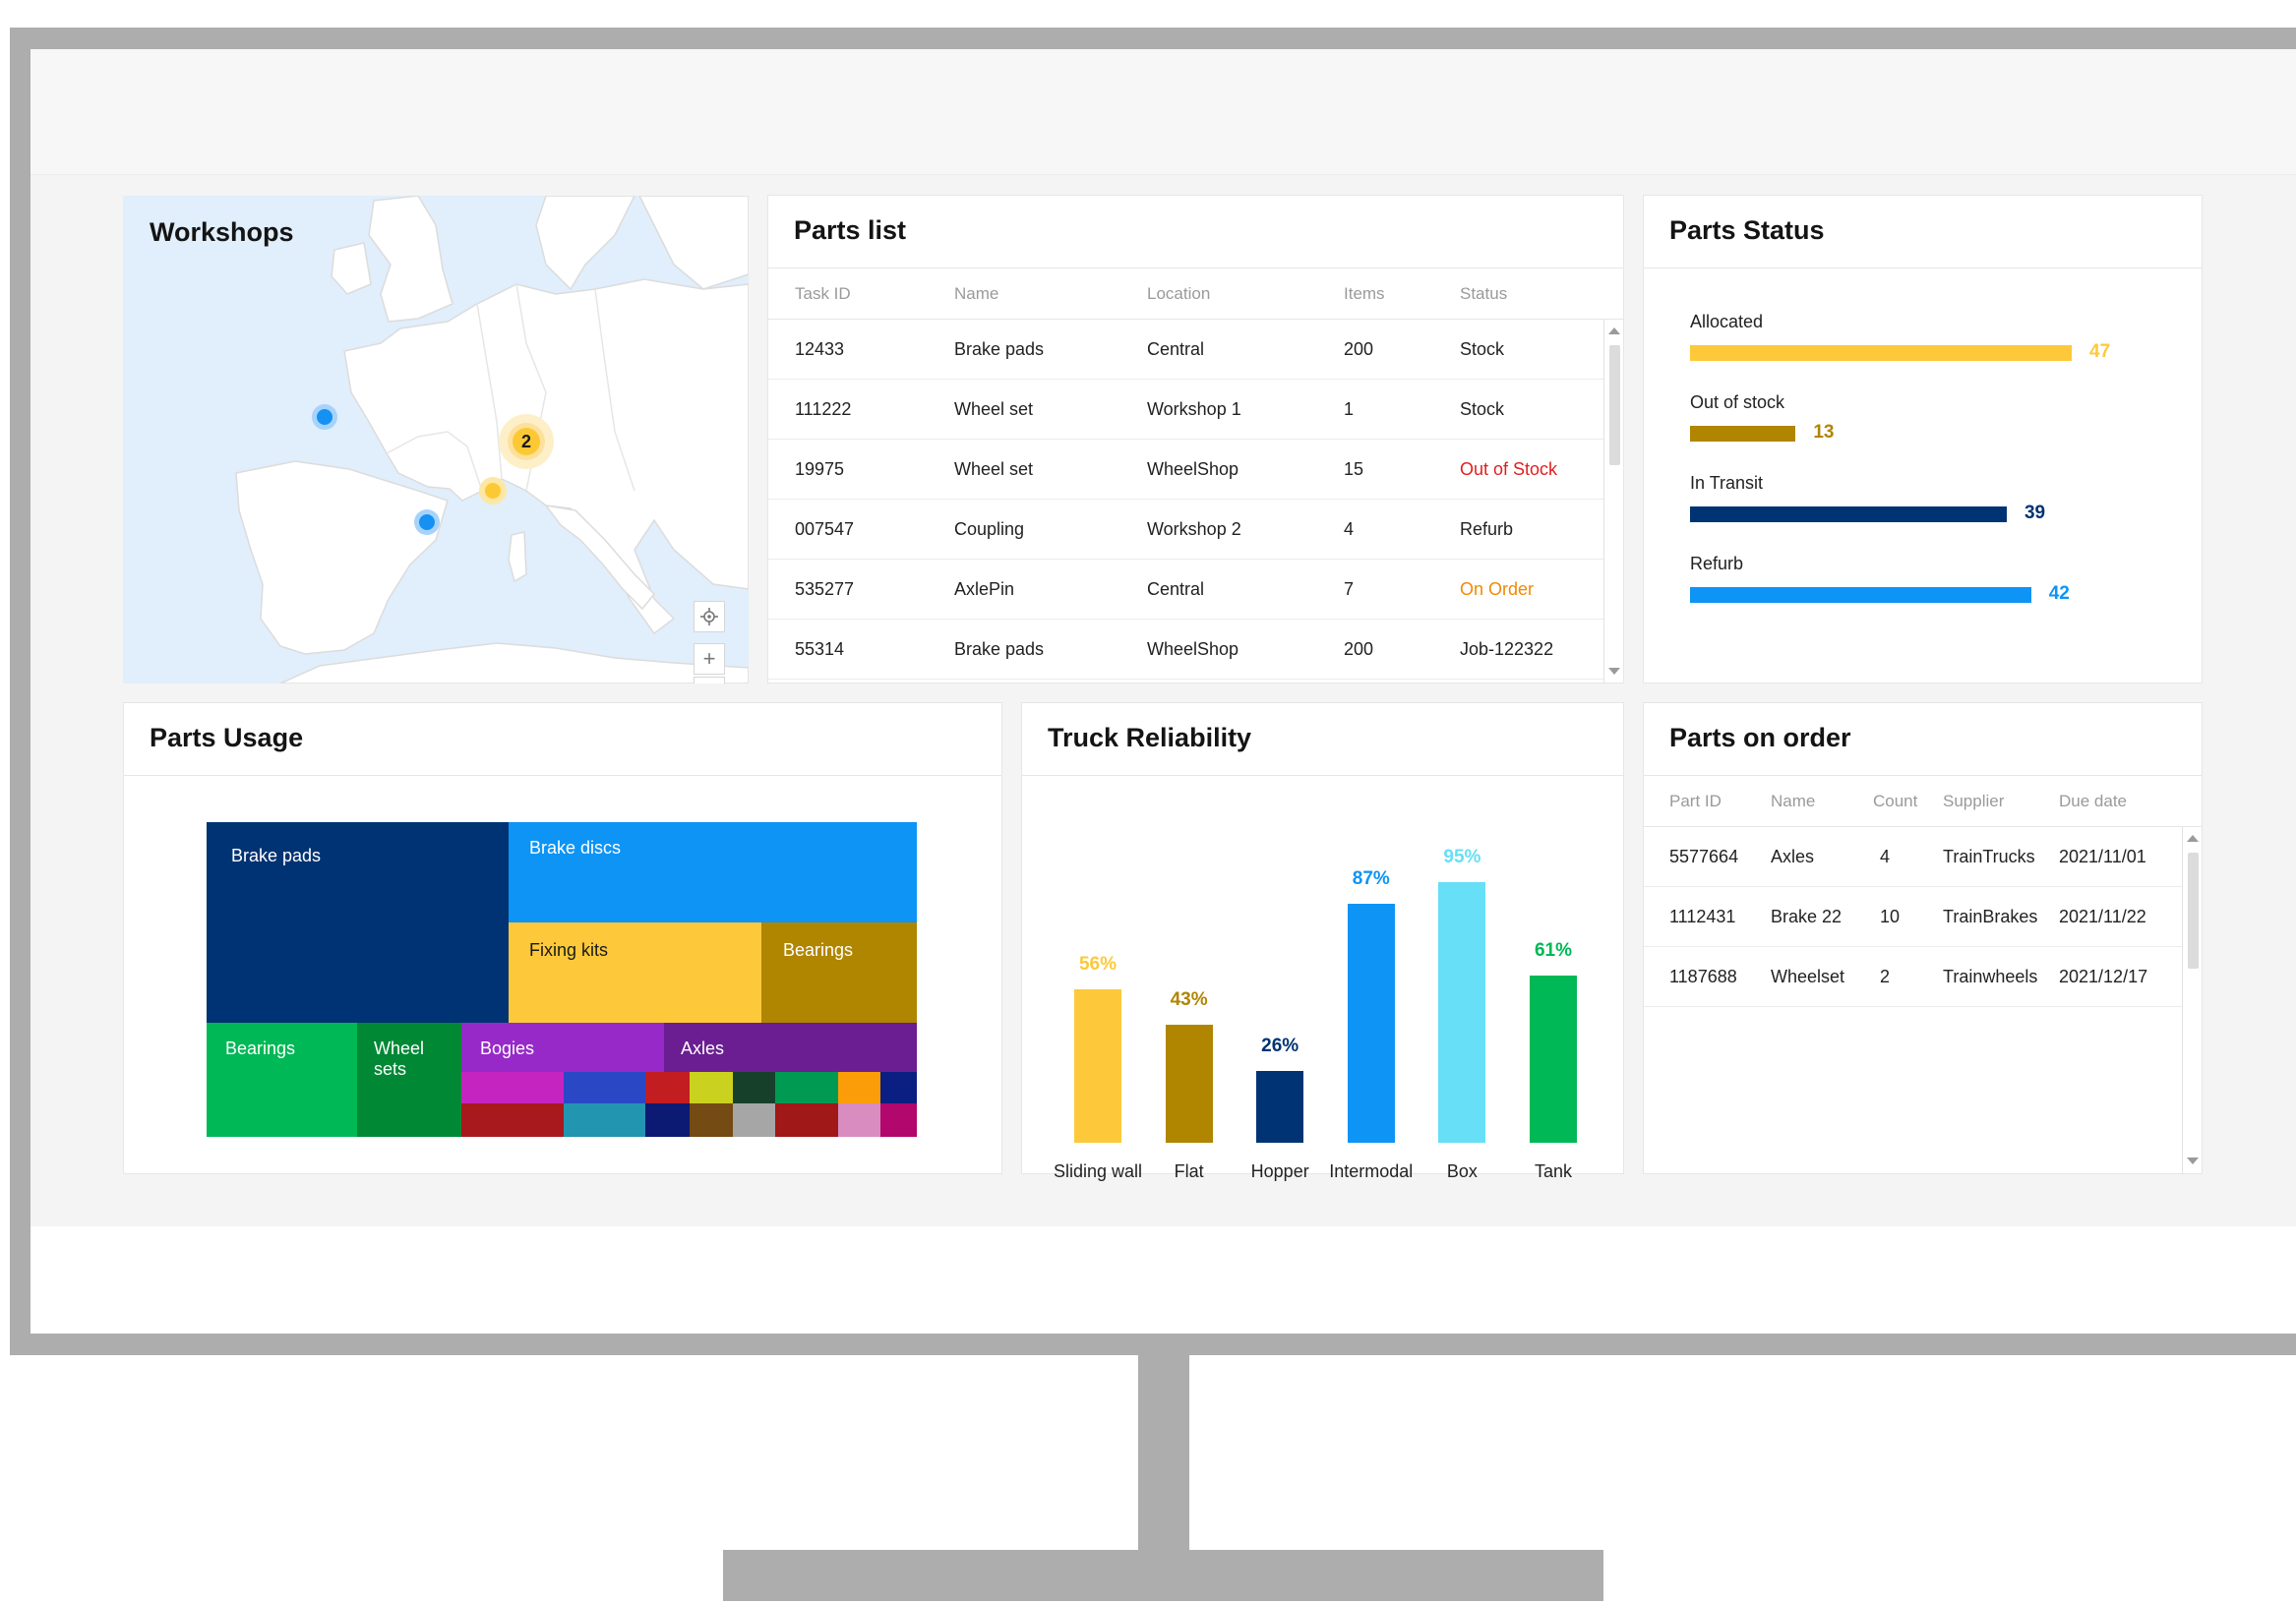  What do you see at coordinates (1808, 976) in the screenshot?
I see `table-cell-name: Wheelset` at bounding box center [1808, 976].